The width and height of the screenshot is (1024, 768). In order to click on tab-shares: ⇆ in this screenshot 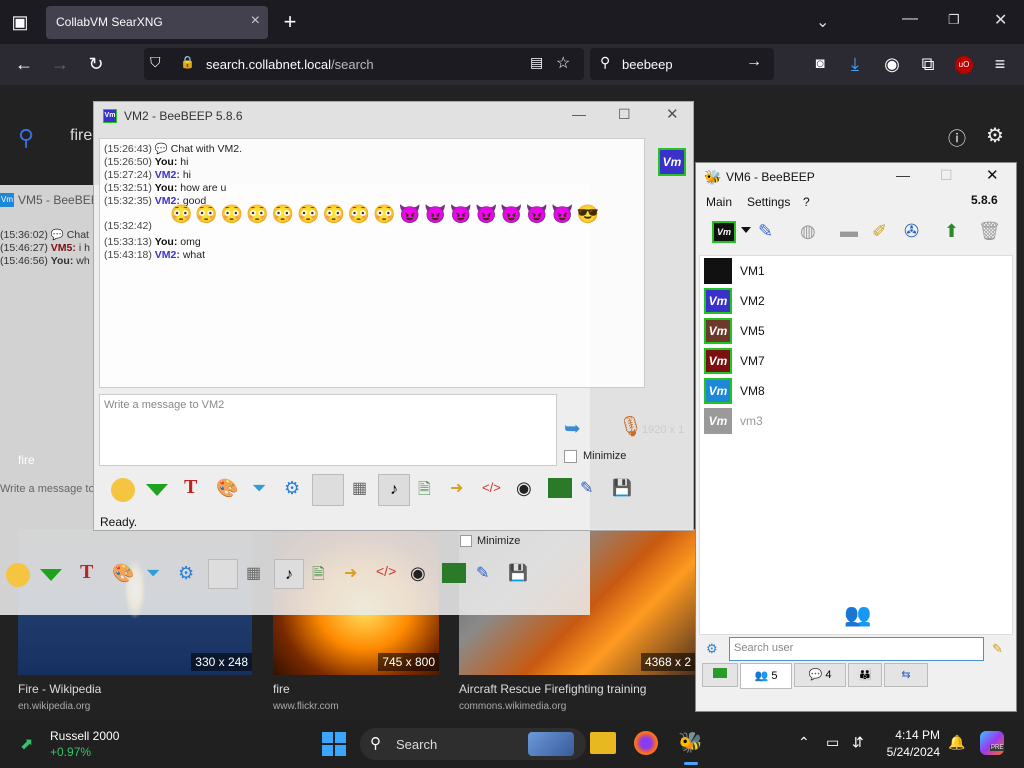, I will do `click(906, 675)`.